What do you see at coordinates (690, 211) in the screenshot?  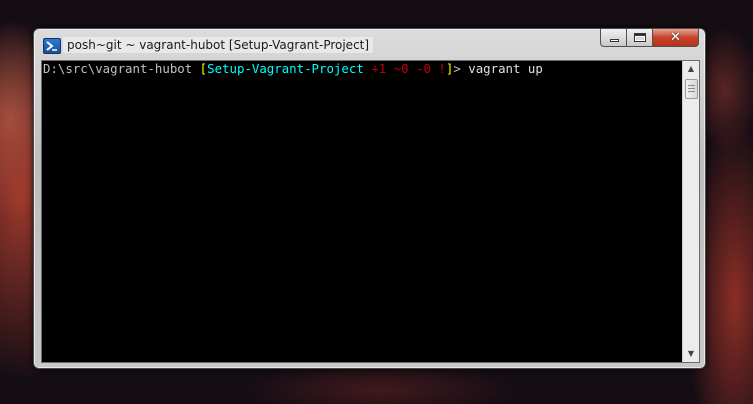 I see `vertical-scrollbar: ▲ ▼` at bounding box center [690, 211].